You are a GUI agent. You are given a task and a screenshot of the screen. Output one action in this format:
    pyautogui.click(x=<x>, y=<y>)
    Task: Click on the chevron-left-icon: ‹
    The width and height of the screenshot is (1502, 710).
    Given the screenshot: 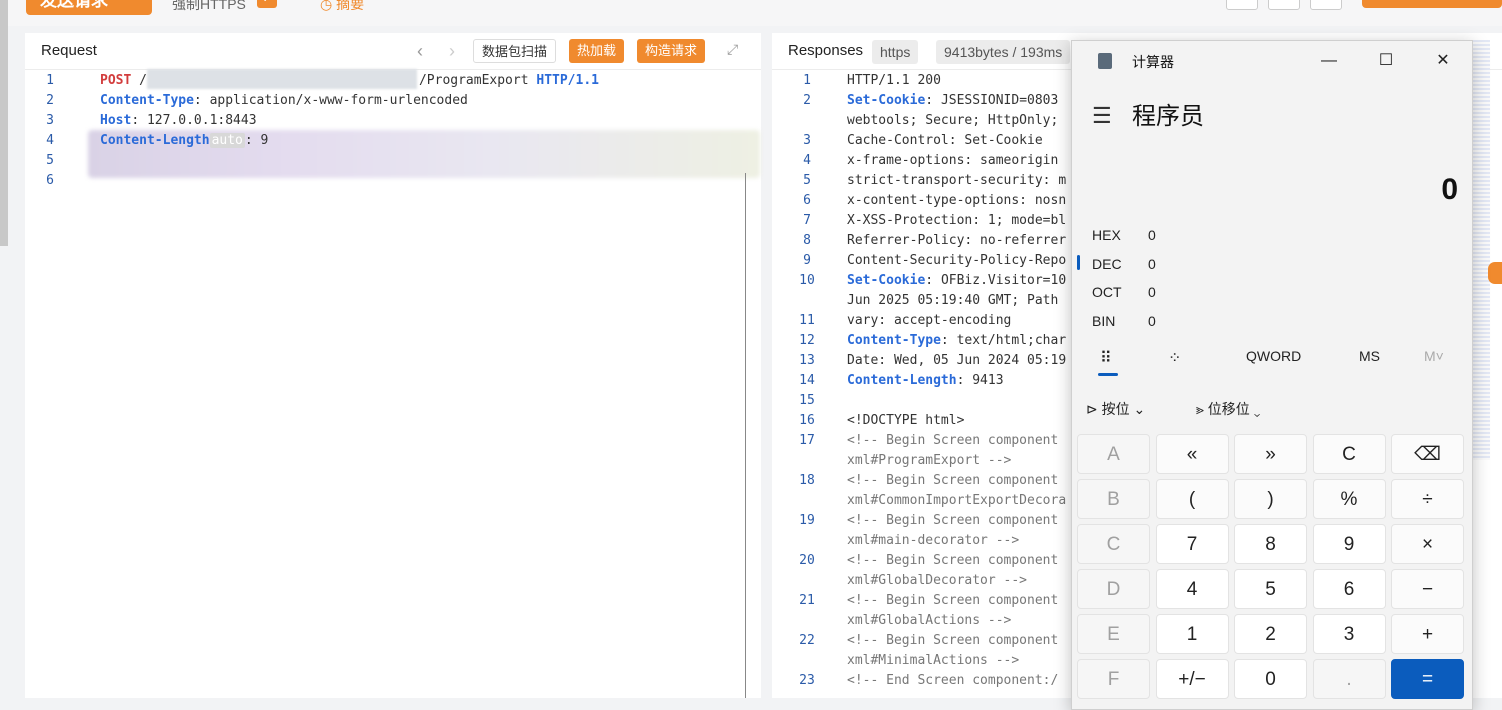 What is the action you would take?
    pyautogui.click(x=420, y=51)
    